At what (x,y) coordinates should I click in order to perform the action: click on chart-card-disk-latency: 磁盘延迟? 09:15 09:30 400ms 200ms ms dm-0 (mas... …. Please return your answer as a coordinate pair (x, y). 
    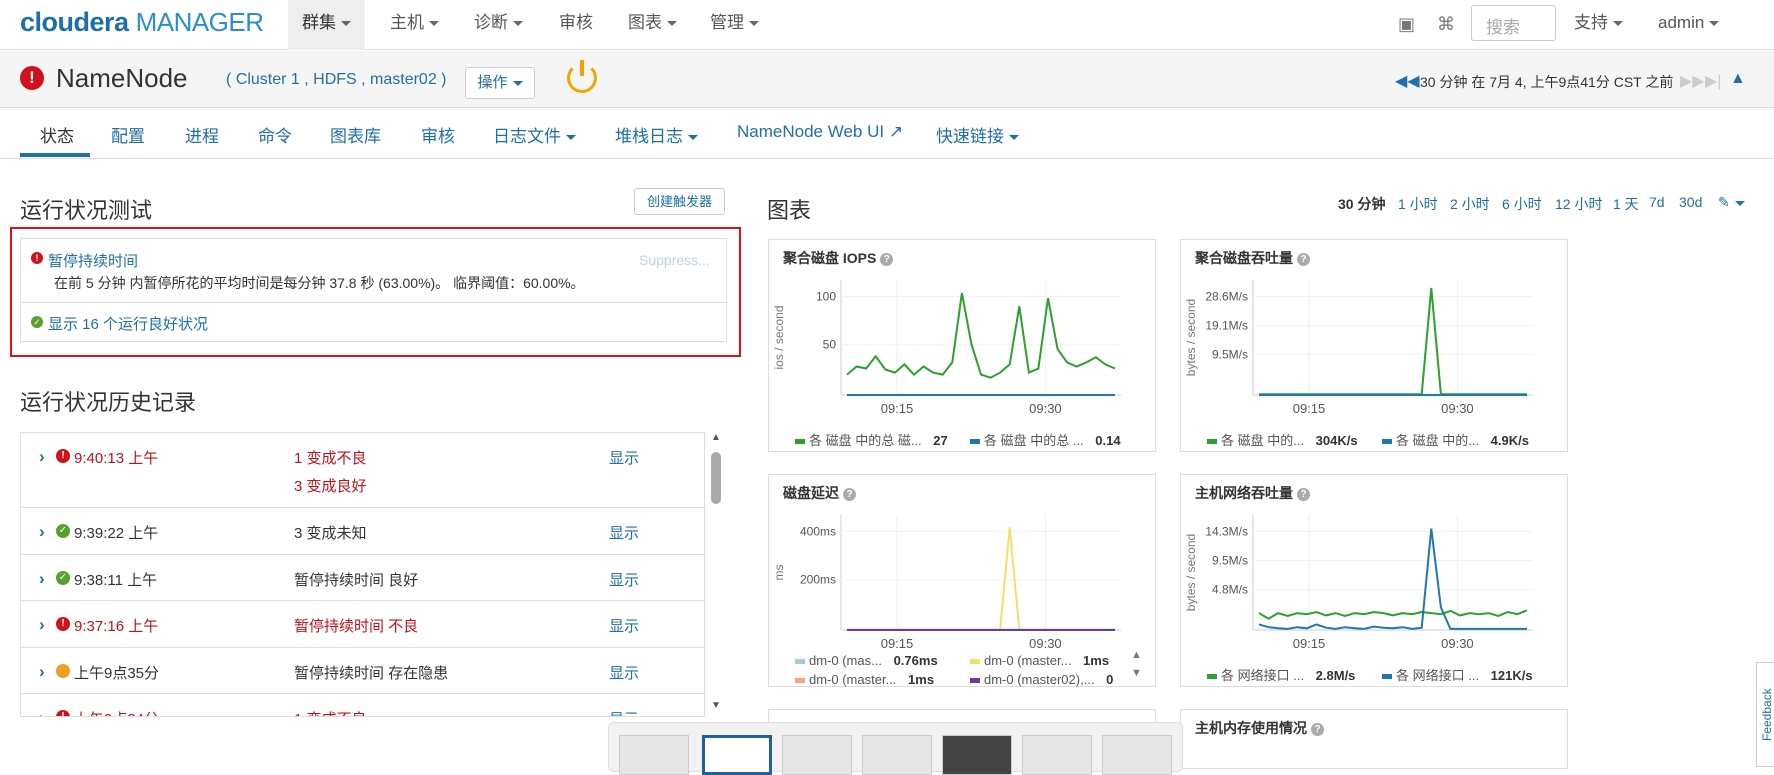
    Looking at the image, I should click on (962, 580).